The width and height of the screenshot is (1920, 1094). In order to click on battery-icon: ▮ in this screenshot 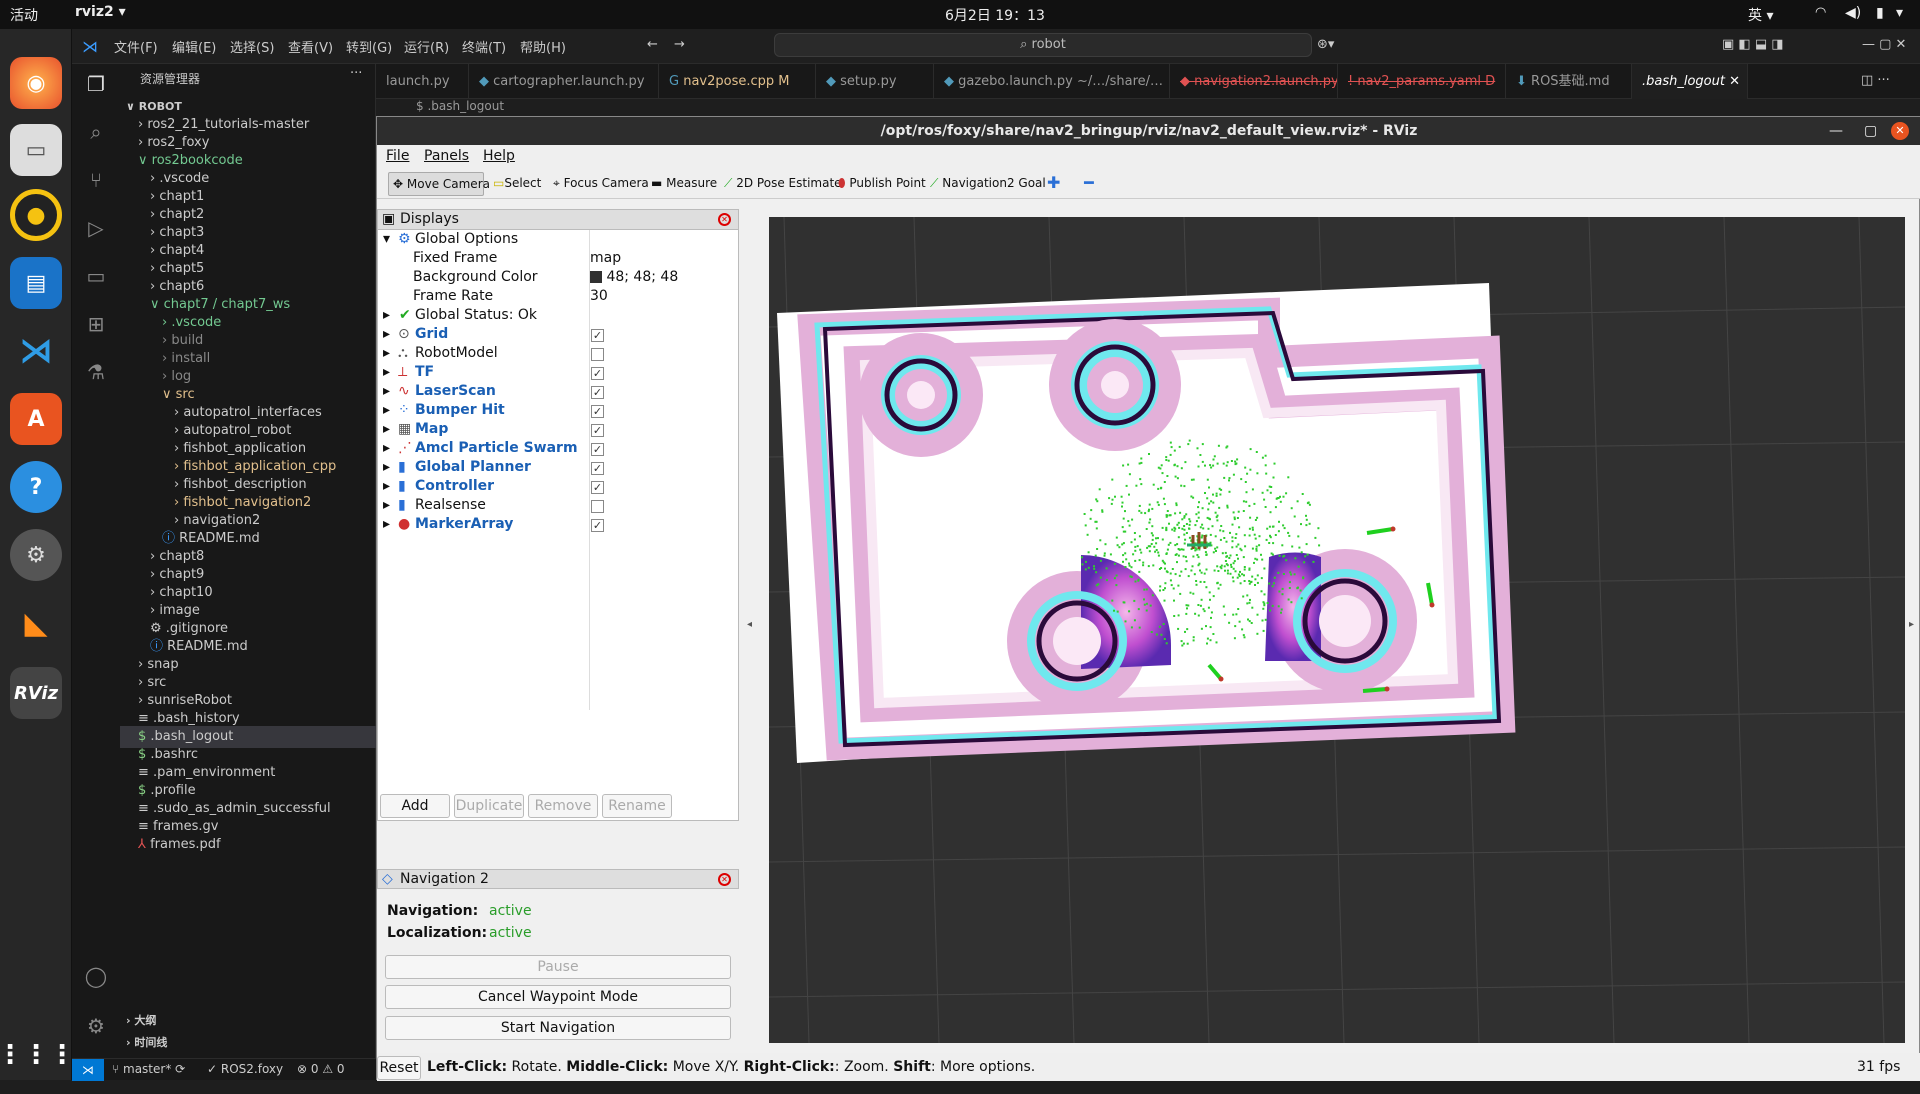, I will do `click(1880, 13)`.